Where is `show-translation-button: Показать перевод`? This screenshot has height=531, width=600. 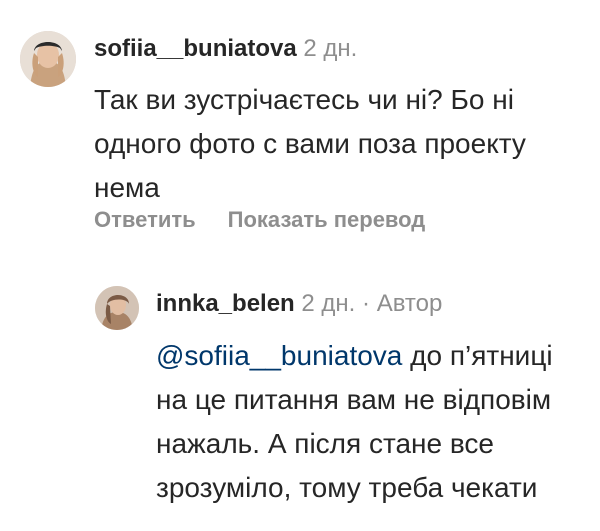
show-translation-button: Показать перевод is located at coordinates (327, 220).